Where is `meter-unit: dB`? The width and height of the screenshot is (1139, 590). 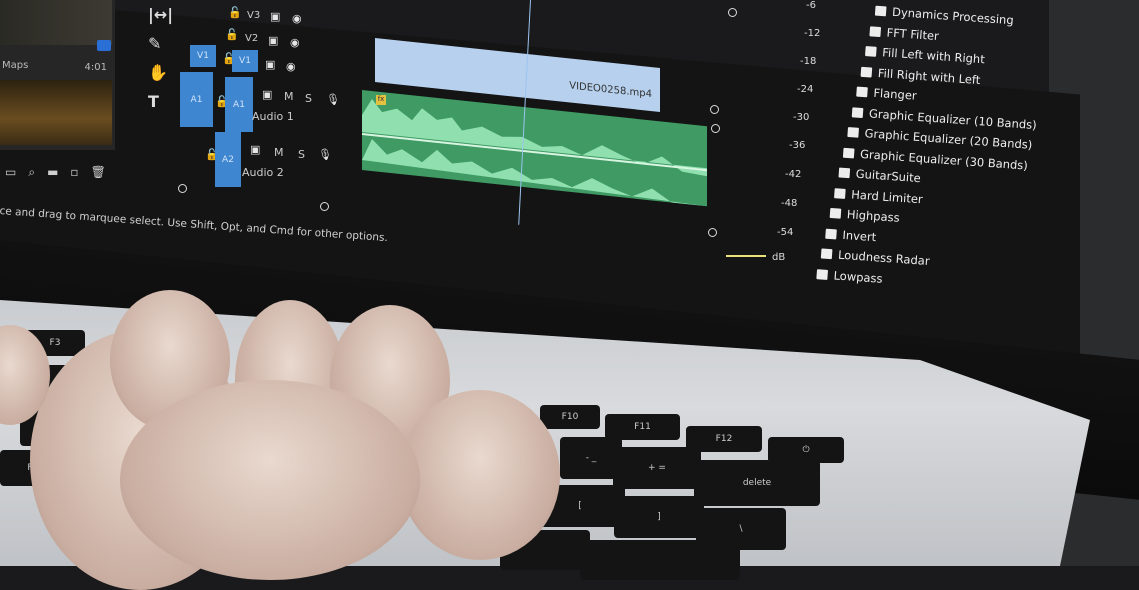
meter-unit: dB is located at coordinates (779, 257).